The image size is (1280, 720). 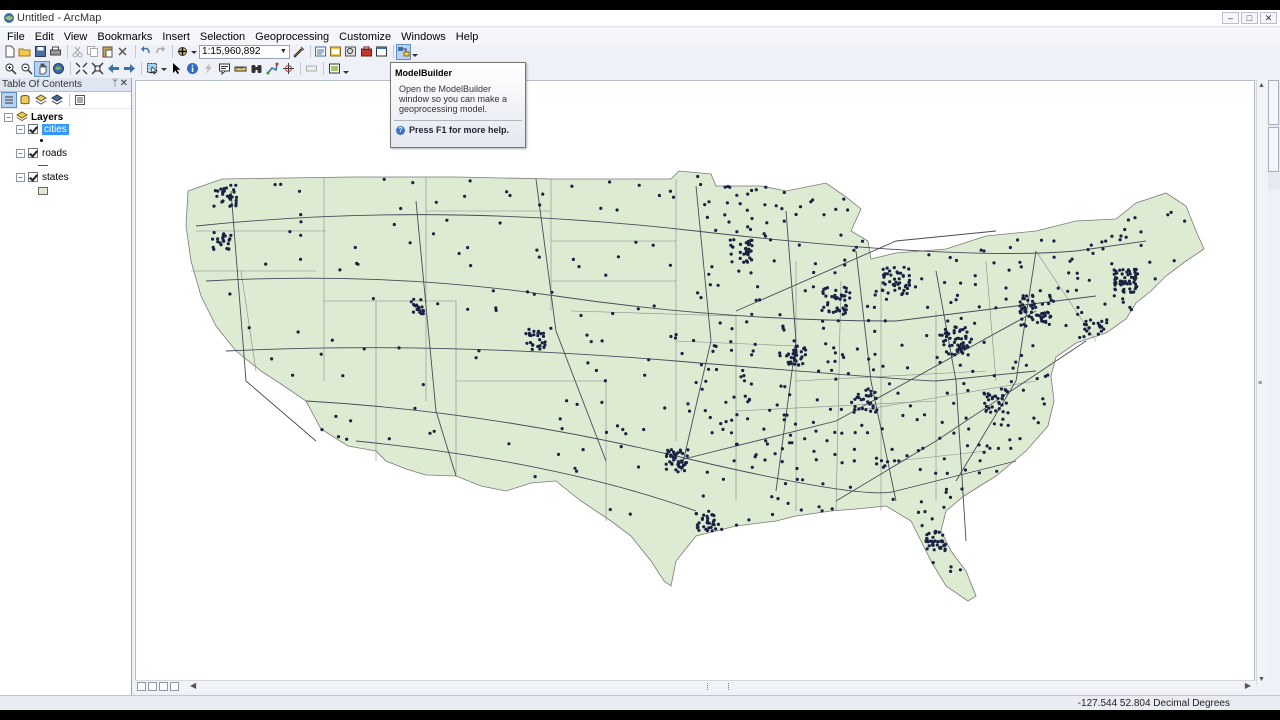 I want to click on save-button, so click(x=39, y=52).